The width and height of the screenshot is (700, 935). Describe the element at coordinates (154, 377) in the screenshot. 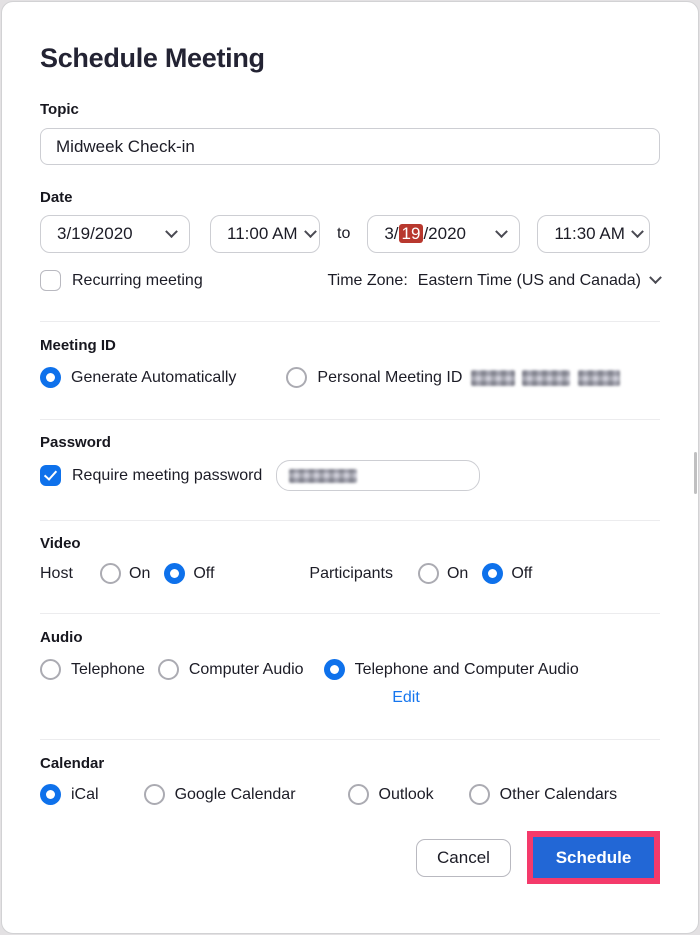

I see `generate-automatically-label: Generate Automatically` at that location.